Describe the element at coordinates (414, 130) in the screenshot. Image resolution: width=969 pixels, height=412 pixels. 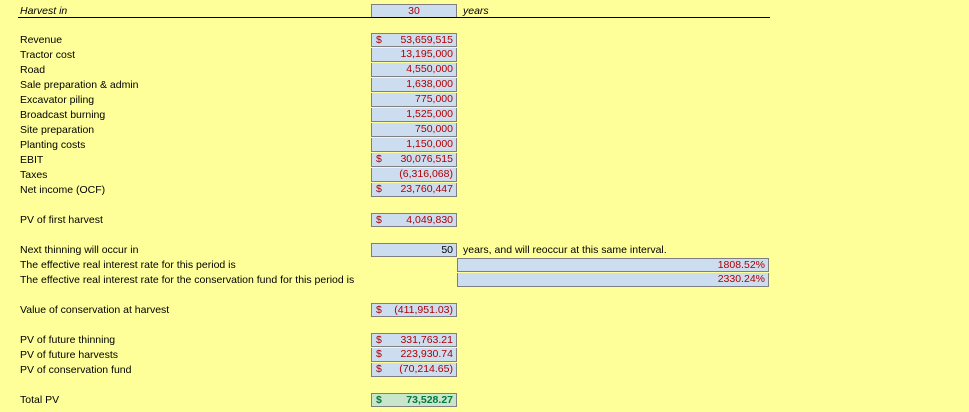
I see `cashflow-row-cell: 750,000` at that location.